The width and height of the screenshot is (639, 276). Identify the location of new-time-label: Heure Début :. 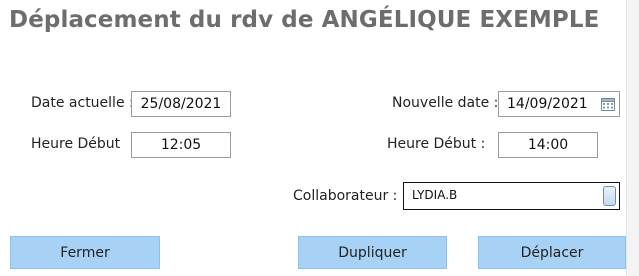
(436, 144).